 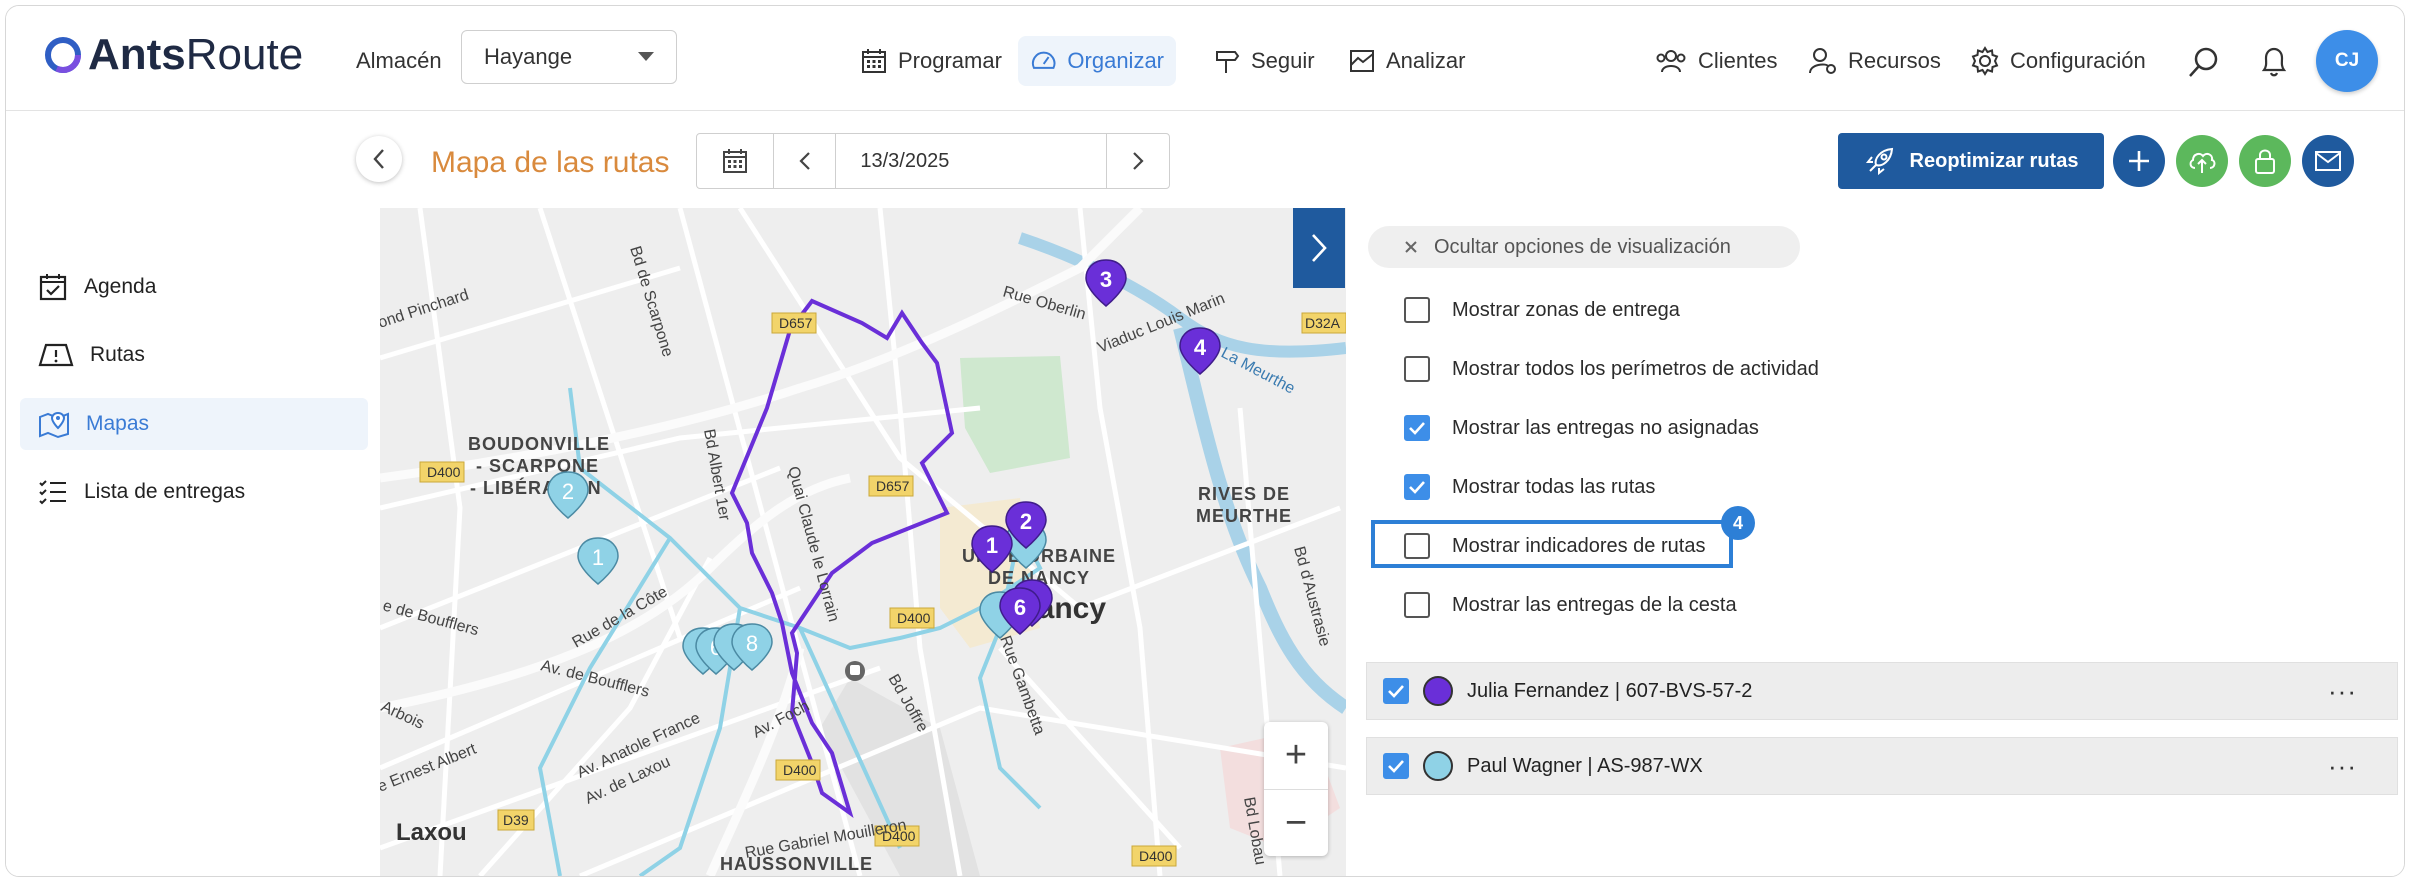 What do you see at coordinates (1566, 309) in the screenshot?
I see `option-label: Mostrar zonas de entrega` at bounding box center [1566, 309].